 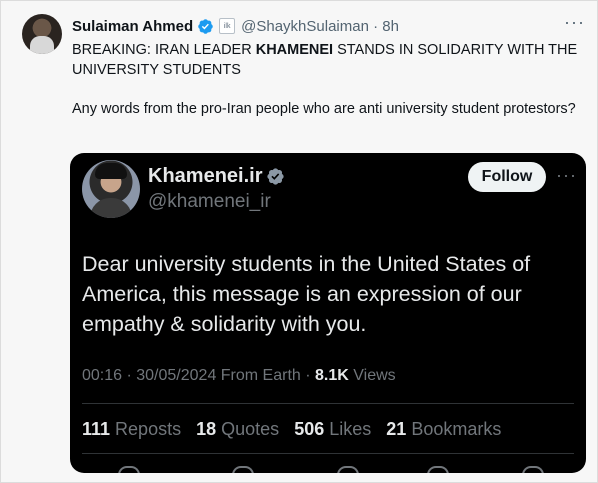 I want to click on views-label: Views, so click(x=372, y=375).